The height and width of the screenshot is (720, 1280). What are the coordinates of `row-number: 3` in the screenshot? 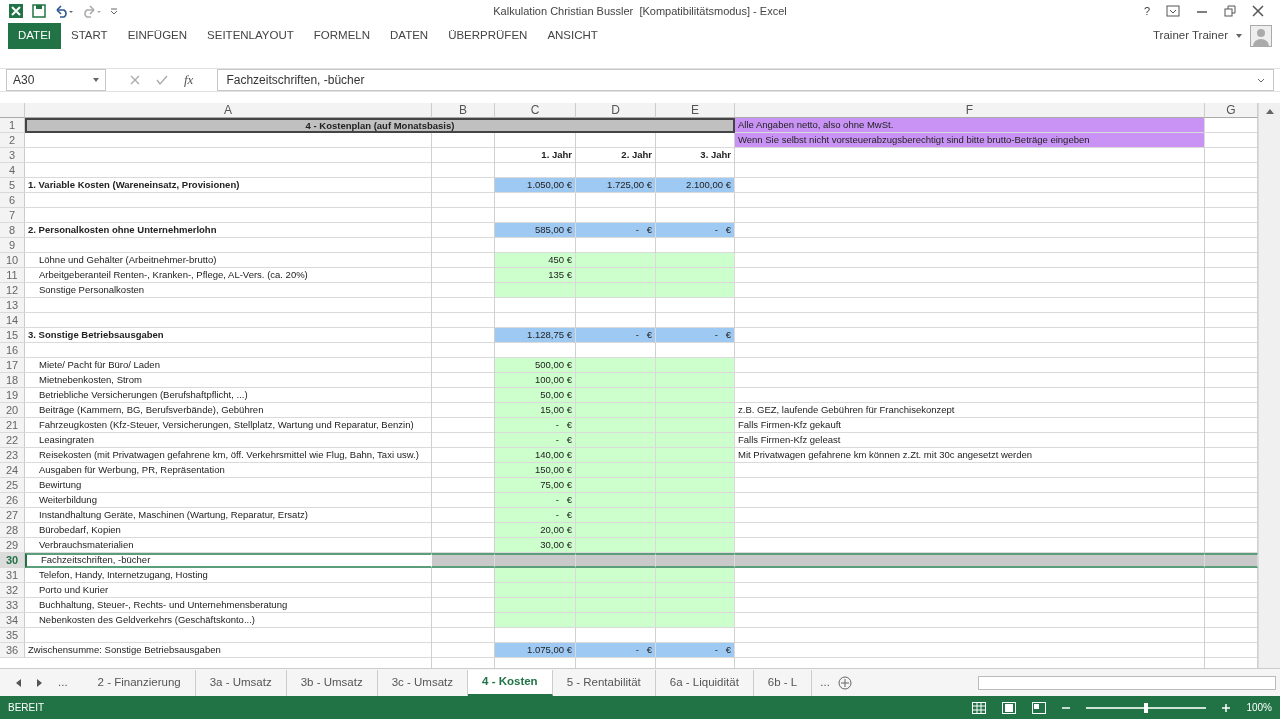 It's located at (12, 155).